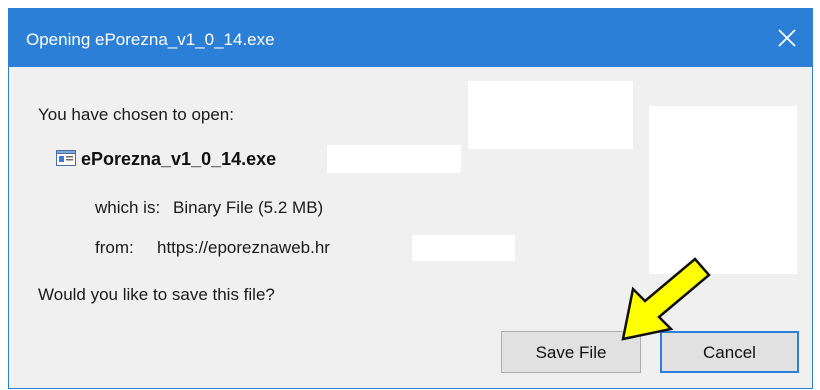  Describe the element at coordinates (410, 38) in the screenshot. I see `title-bar: Opening ePorezna_v1_0_14.exe` at that location.